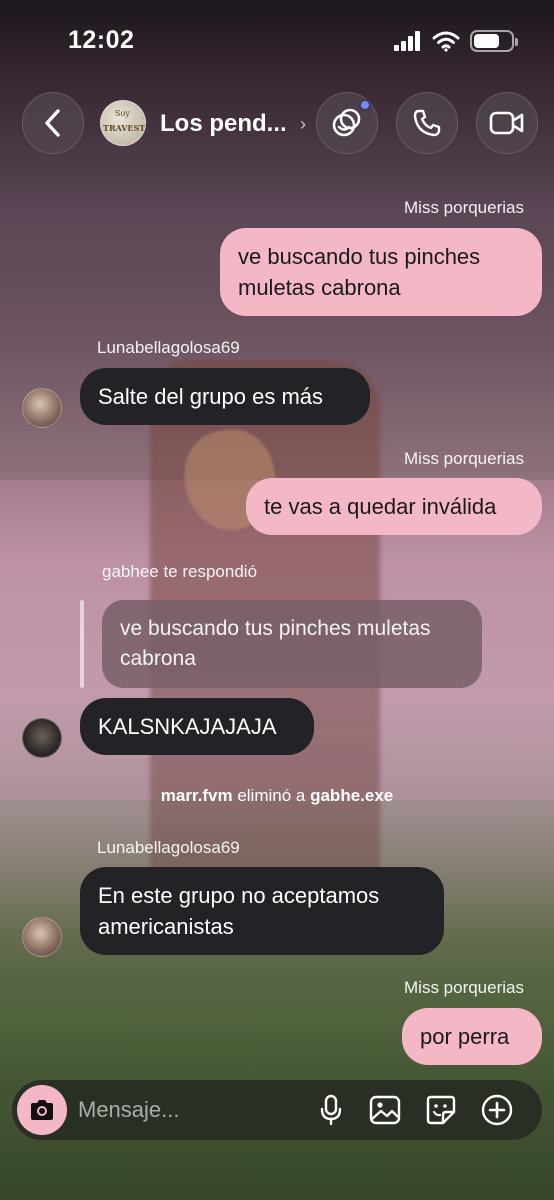 This screenshot has width=554, height=1200. What do you see at coordinates (394, 506) in the screenshot?
I see `message-bubble-sent: te vas a quedar inválida` at bounding box center [394, 506].